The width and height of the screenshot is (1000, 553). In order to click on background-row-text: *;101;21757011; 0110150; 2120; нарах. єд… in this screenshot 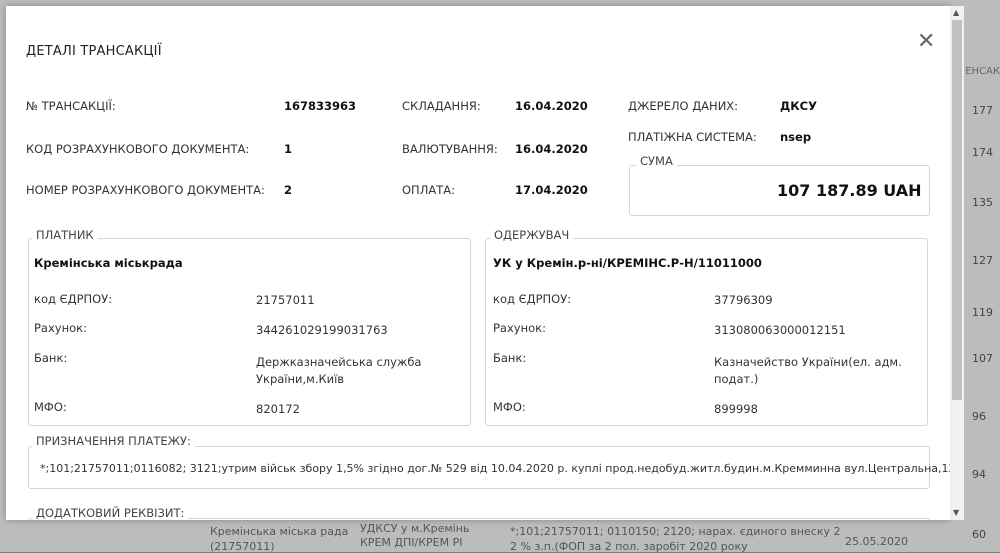, I will do `click(675, 531)`.